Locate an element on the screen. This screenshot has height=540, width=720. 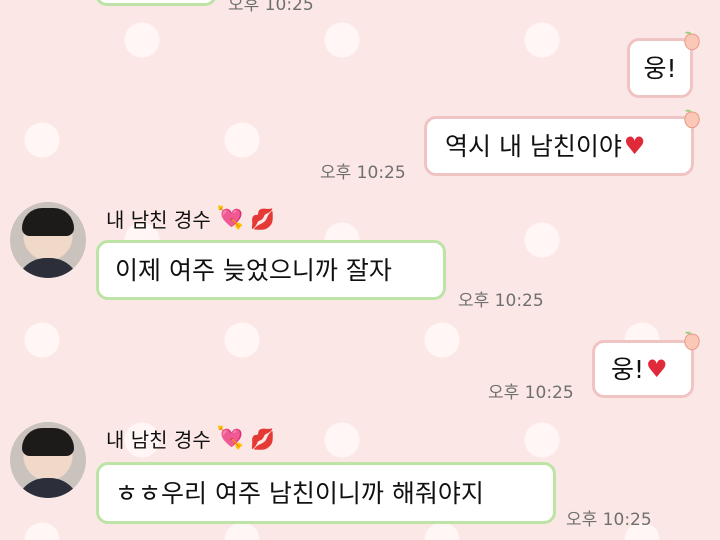
their-message-bubble: 이제 여주 늦었으니까 잘자 is located at coordinates (271, 270).